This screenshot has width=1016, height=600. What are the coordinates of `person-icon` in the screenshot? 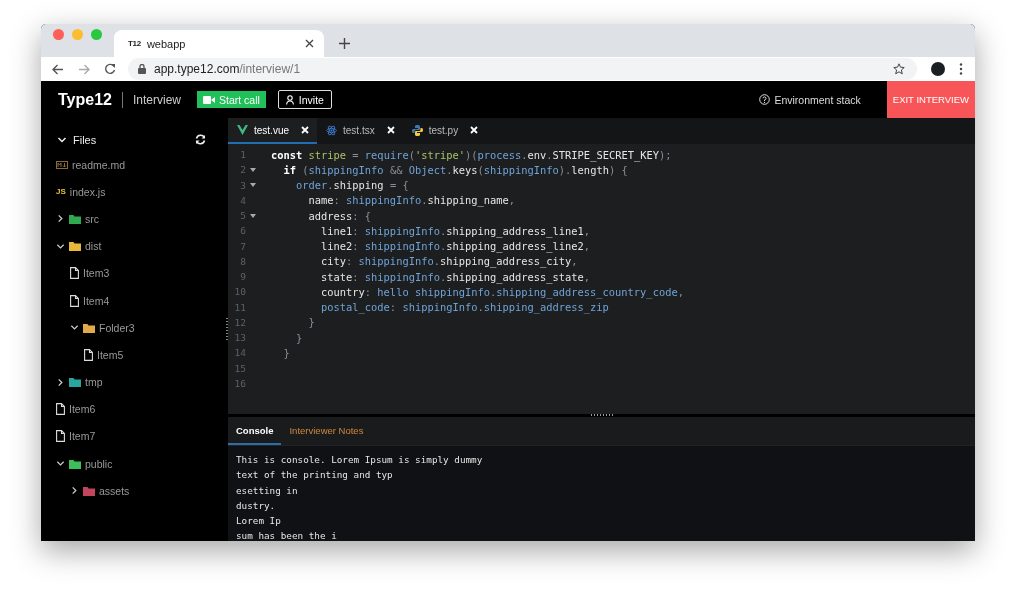 It's located at (290, 99).